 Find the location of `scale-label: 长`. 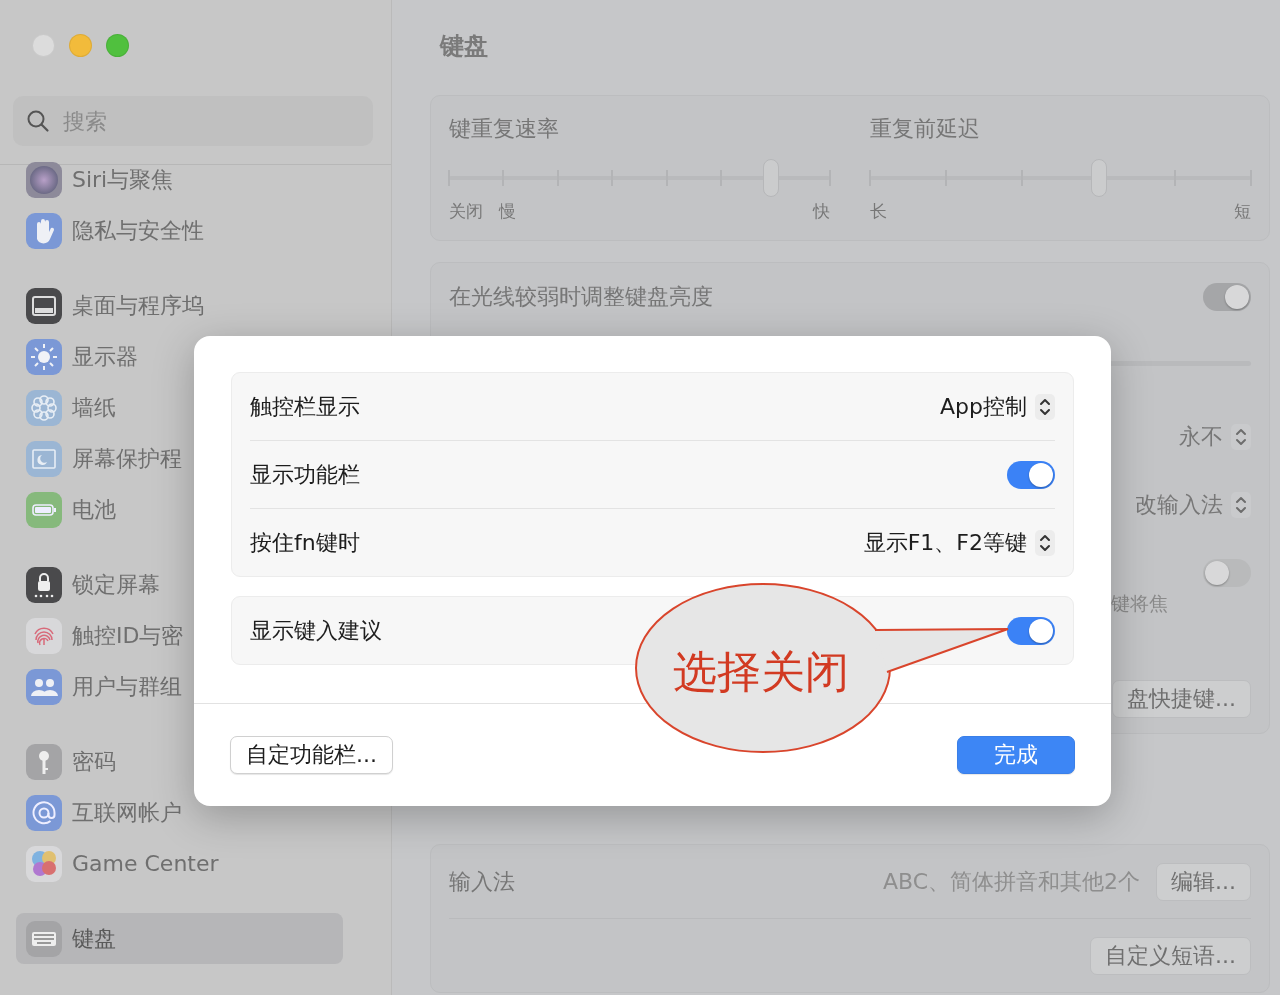

scale-label: 长 is located at coordinates (878, 211).